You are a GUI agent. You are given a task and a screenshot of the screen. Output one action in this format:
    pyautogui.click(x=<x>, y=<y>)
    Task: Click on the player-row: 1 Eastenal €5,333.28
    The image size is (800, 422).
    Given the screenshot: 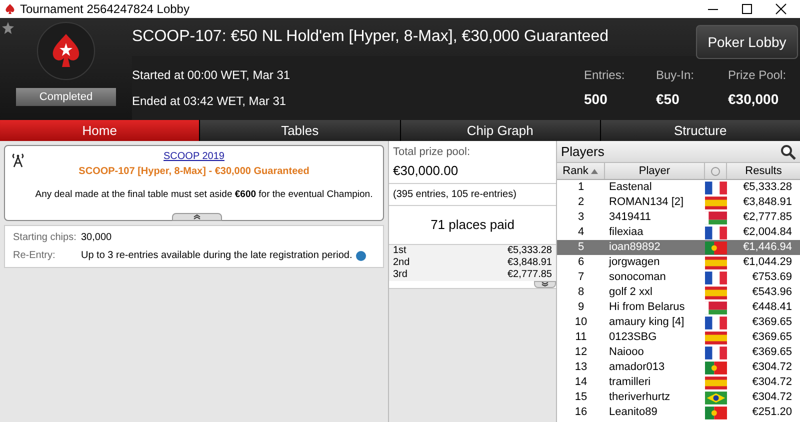 What is the action you would take?
    pyautogui.click(x=678, y=187)
    